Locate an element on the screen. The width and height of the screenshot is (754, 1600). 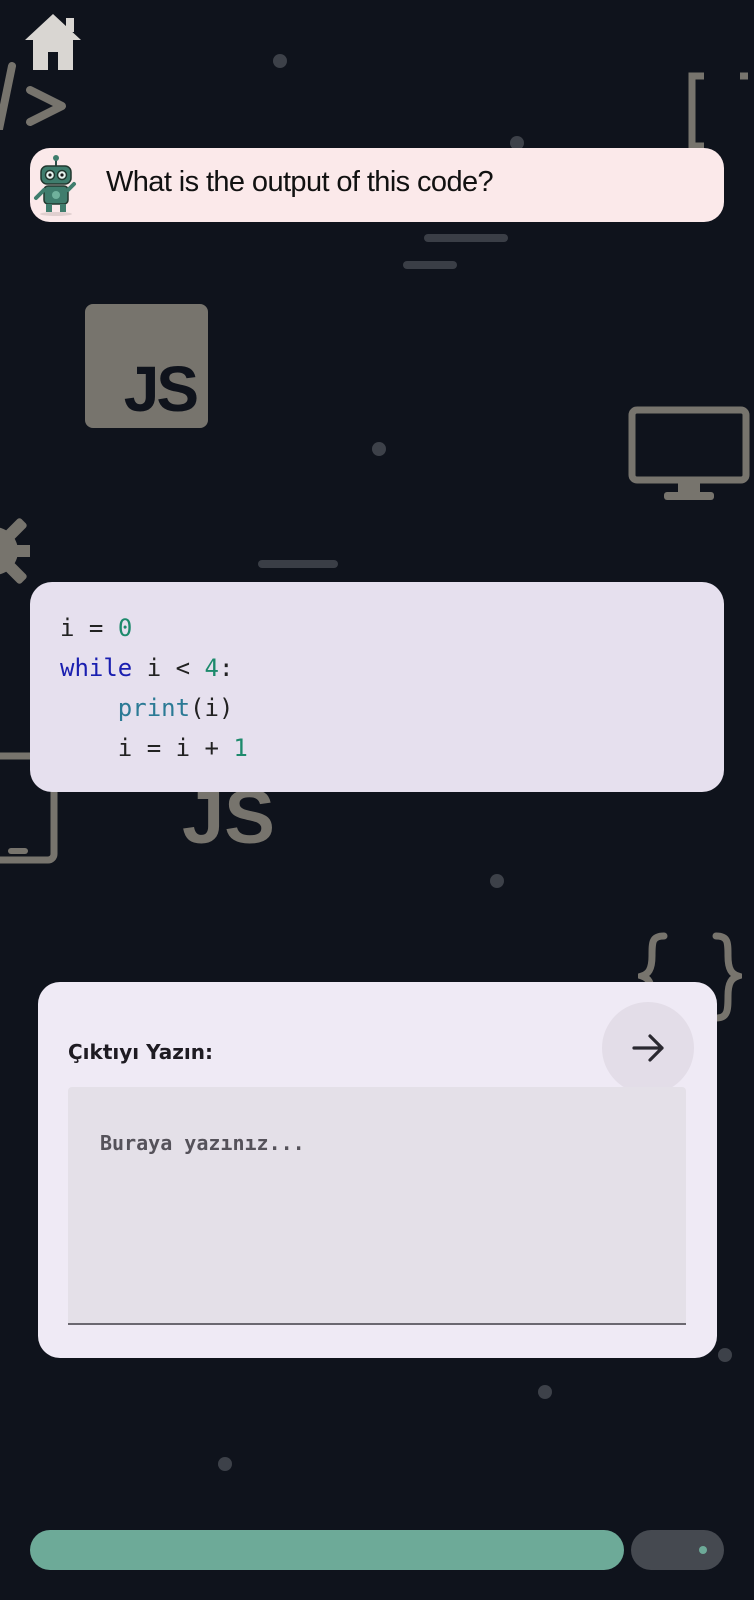
progress-end-dot is located at coordinates (703, 1550).